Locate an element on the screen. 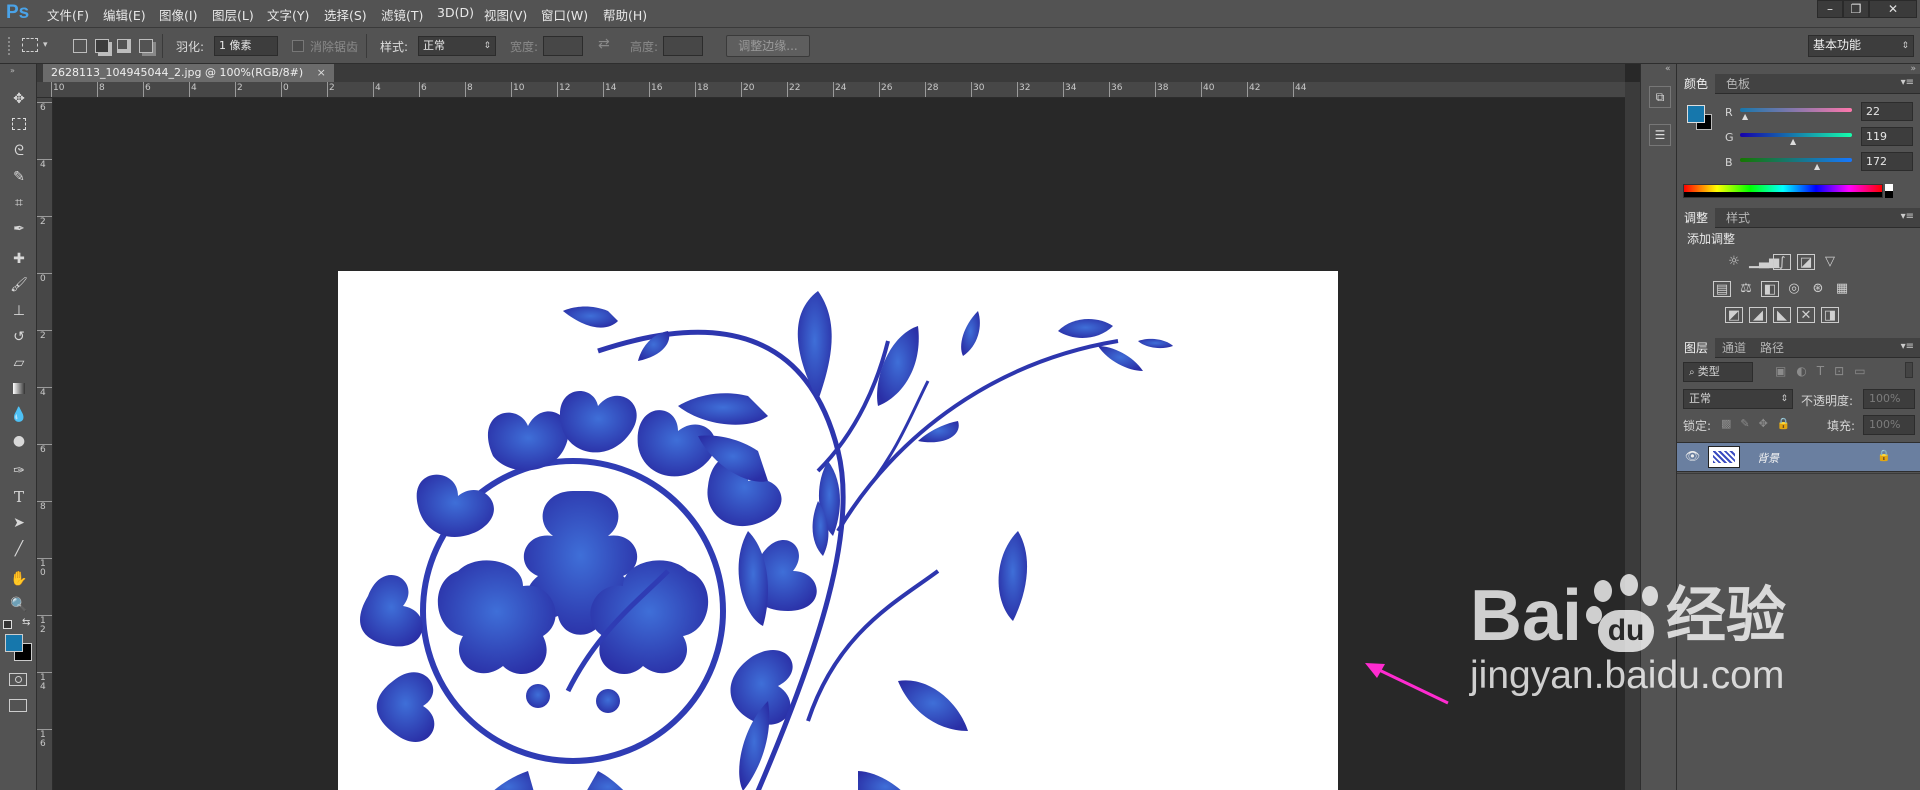 The height and width of the screenshot is (790, 1920). default-colors-icon is located at coordinates (7, 624).